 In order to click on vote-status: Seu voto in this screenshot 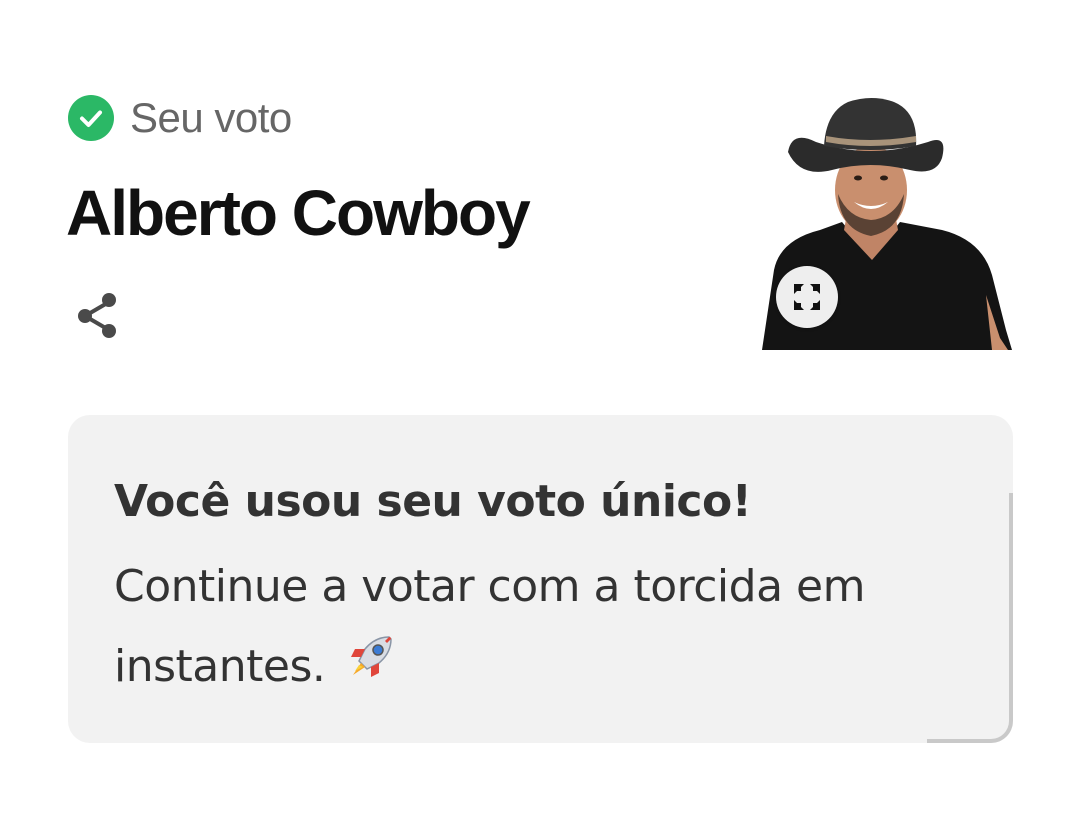, I will do `click(180, 118)`.